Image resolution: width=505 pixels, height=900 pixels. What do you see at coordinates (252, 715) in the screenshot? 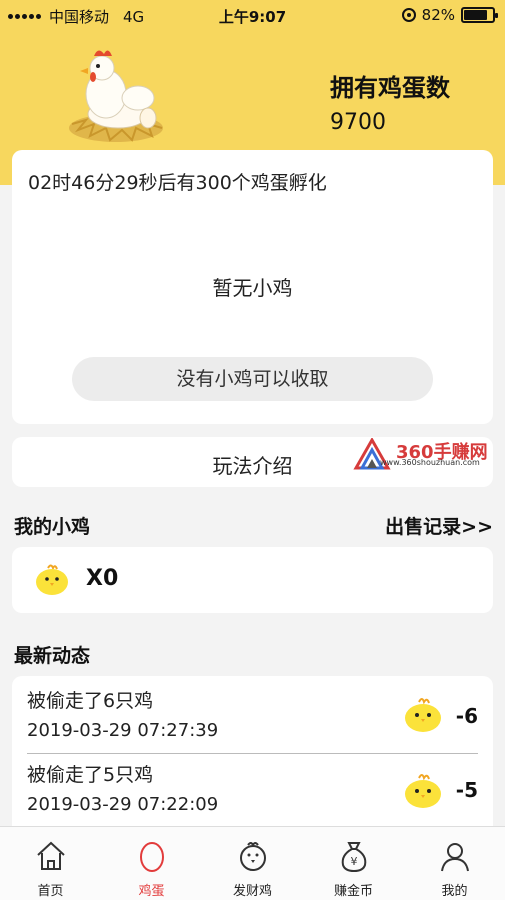
I see `list-item: 被偷走了6只鸡 2019-03-29 07:27:39 -6` at bounding box center [252, 715].